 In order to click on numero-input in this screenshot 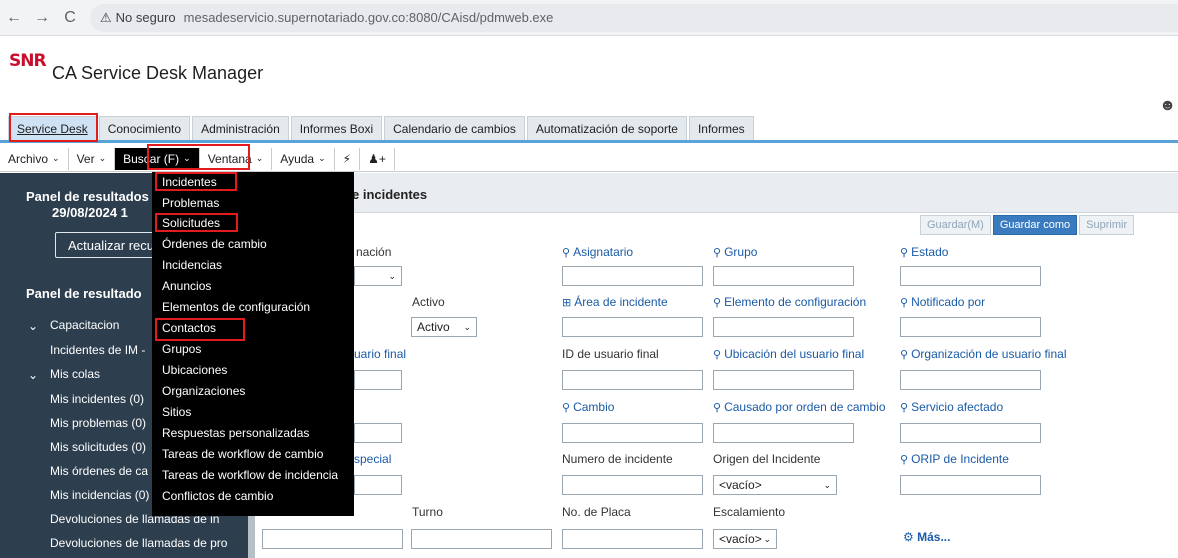, I will do `click(632, 485)`.